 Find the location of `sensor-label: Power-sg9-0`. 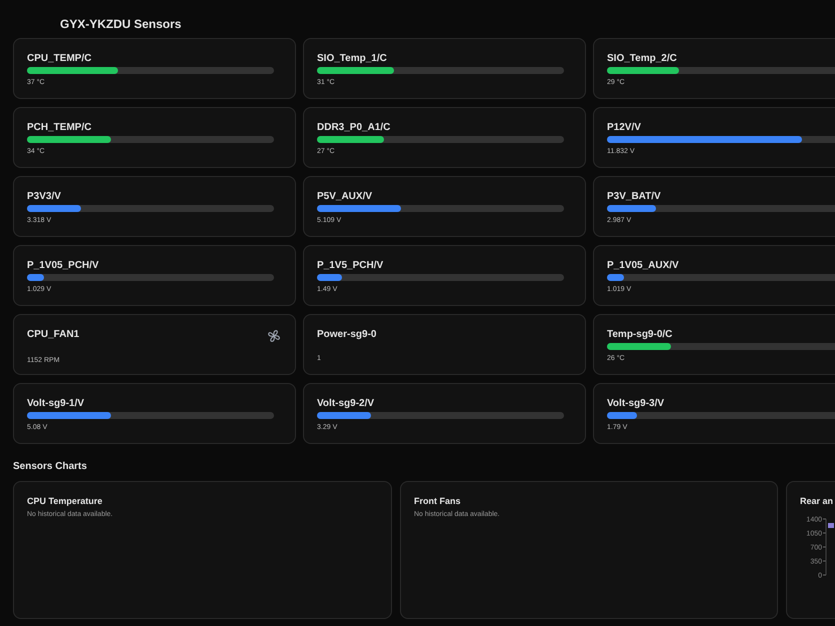

sensor-label: Power-sg9-0 is located at coordinates (346, 335).